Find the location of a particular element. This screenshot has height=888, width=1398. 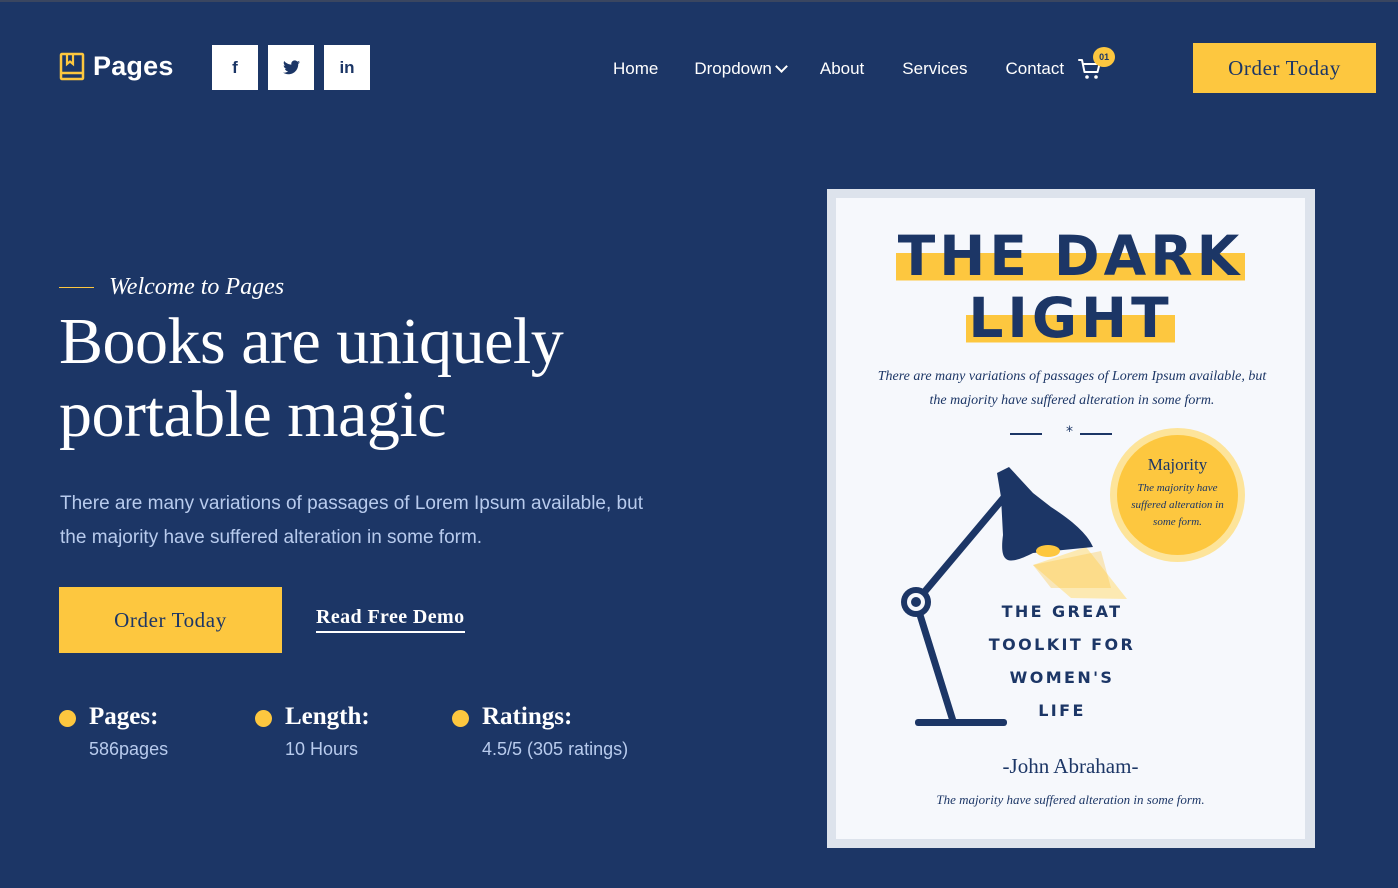

cart-count-badge: 01 is located at coordinates (1104, 57).